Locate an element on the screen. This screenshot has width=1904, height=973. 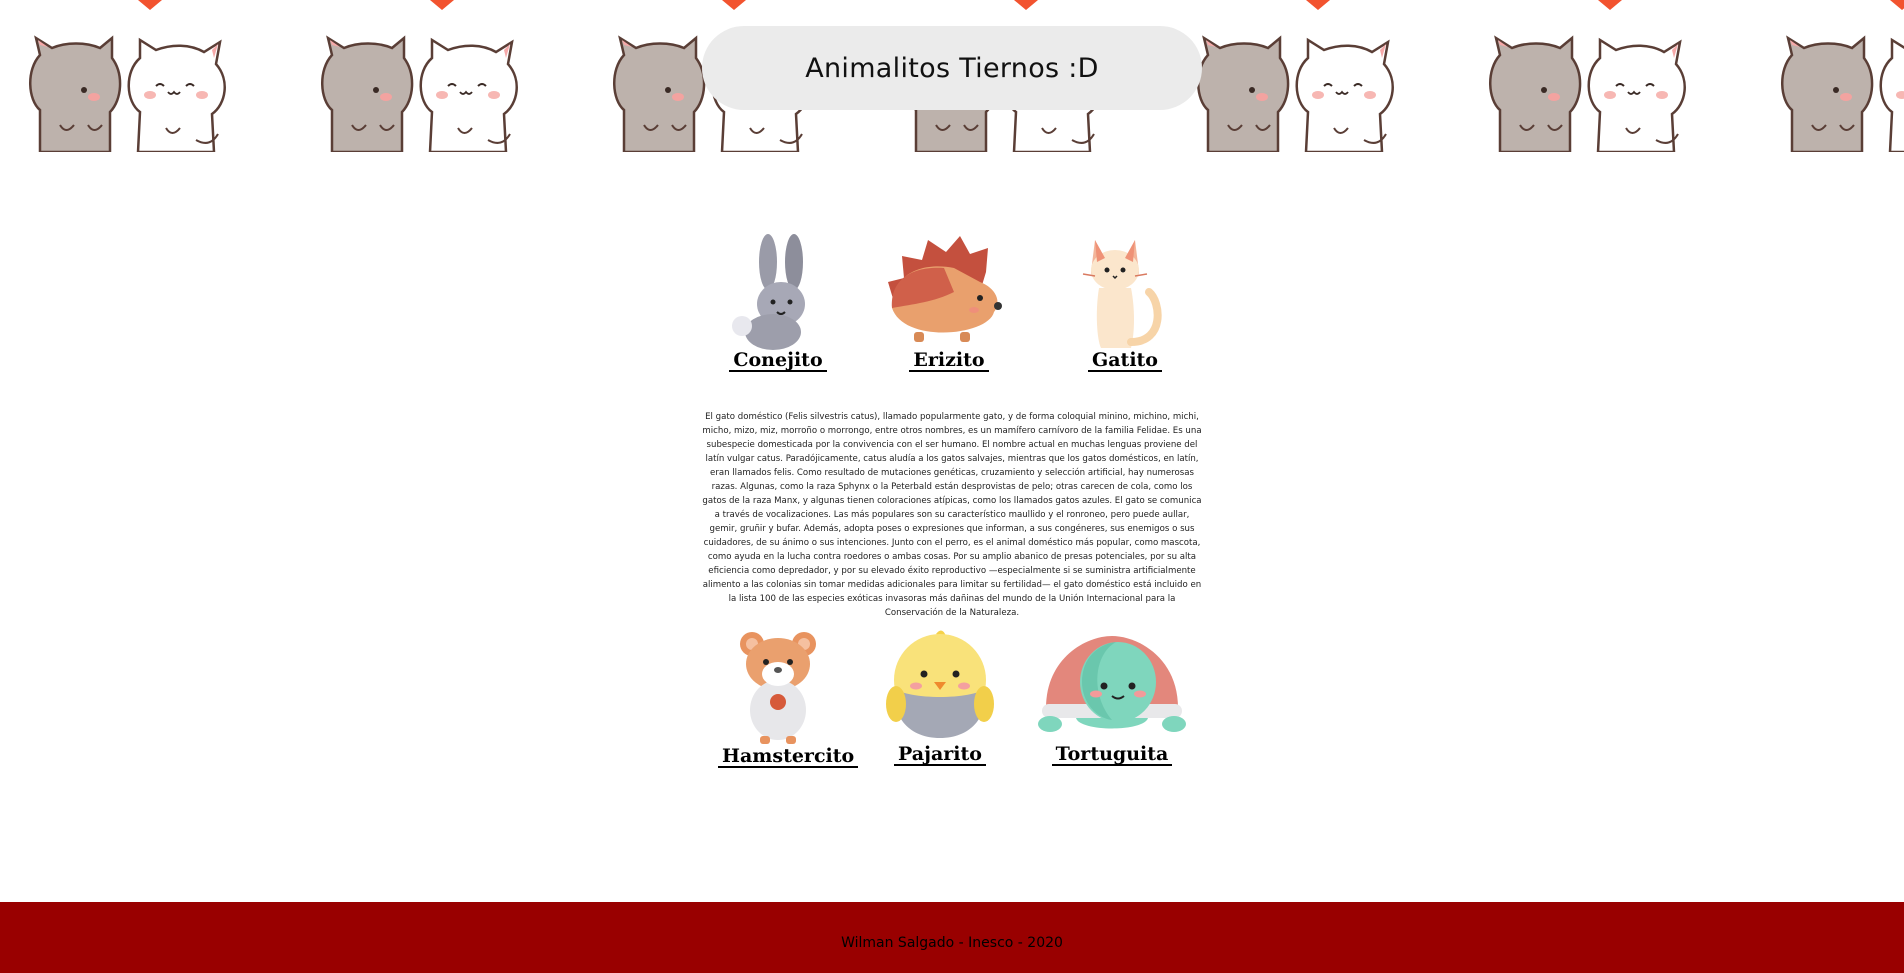
animal-card-hedgehog: Erizito is located at coordinates (949, 302).